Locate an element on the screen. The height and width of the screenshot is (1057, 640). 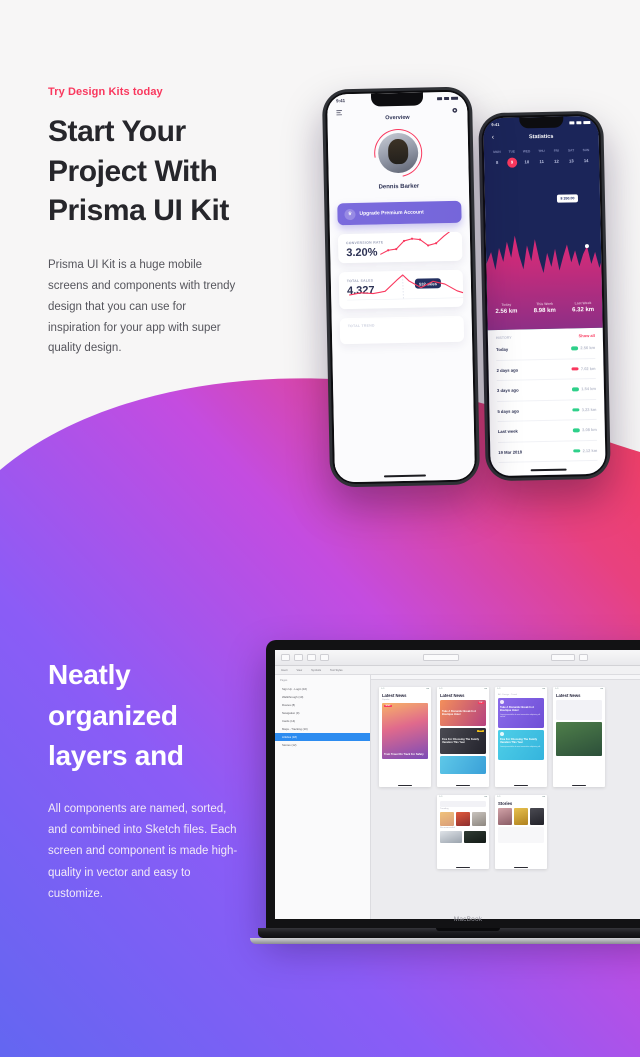
day-selector-item: MON 8 is located at coordinates (497, 159).